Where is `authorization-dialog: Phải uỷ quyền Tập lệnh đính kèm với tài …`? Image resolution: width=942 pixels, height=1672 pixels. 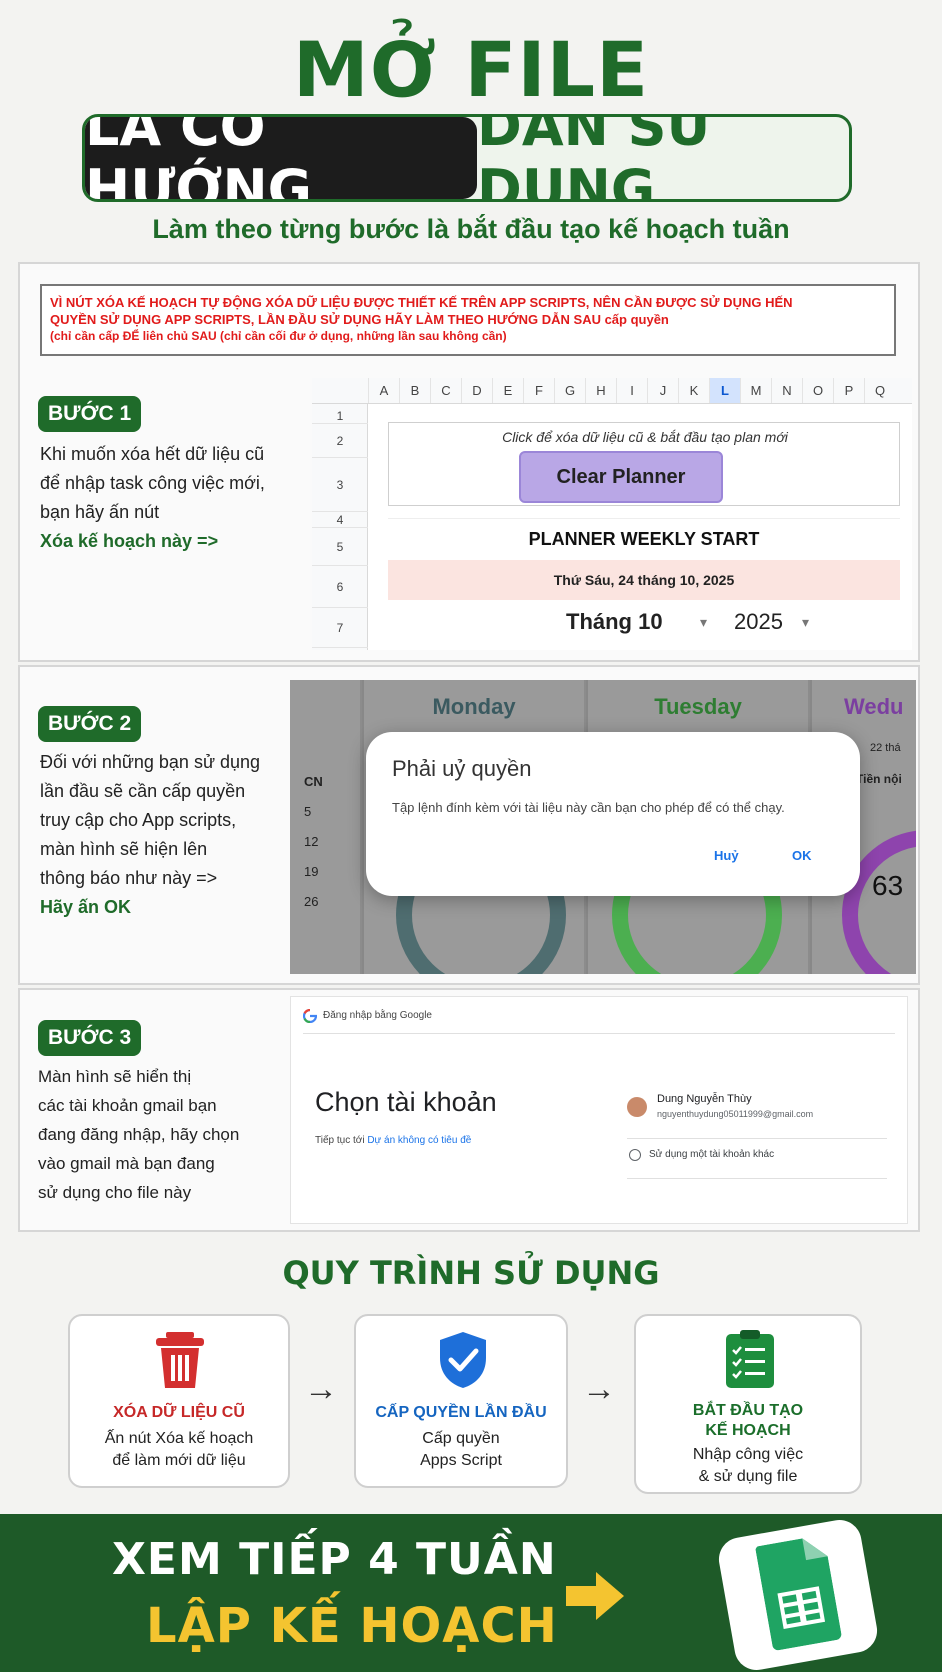 authorization-dialog: Phải uỷ quyền Tập lệnh đính kèm với tài … is located at coordinates (613, 814).